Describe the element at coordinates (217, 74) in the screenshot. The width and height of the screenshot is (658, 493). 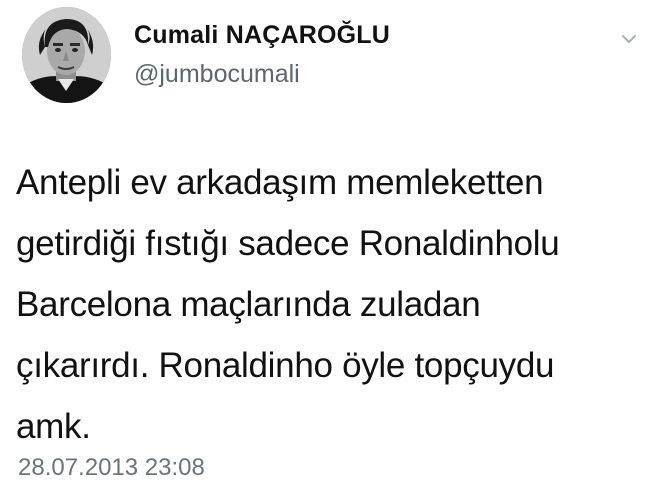
I see `author-handle: @jumbocumali` at that location.